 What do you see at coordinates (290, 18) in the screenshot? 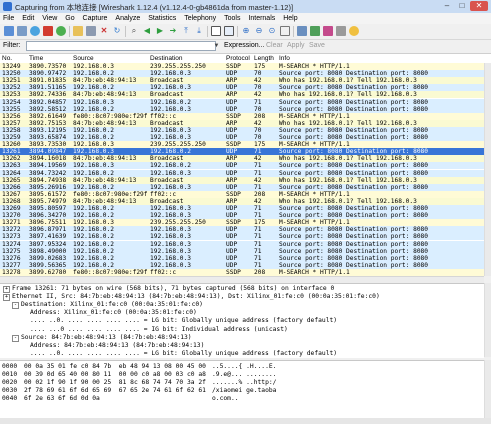
I see `menu-help: Help` at bounding box center [290, 18].